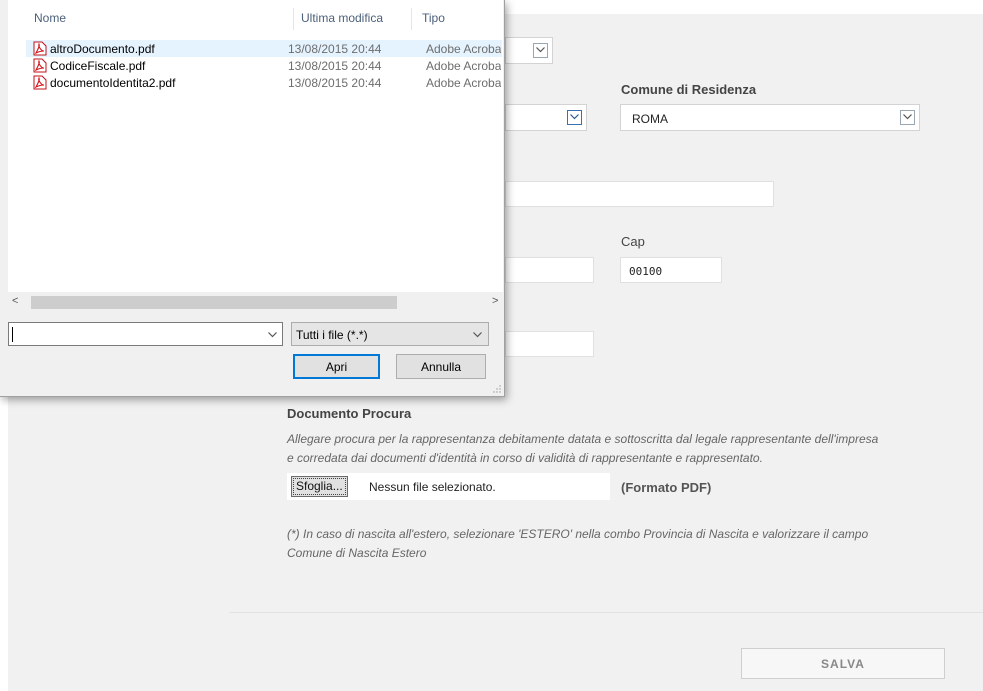  Describe the element at coordinates (214, 302) in the screenshot. I see `scrollbar-thumb` at that location.